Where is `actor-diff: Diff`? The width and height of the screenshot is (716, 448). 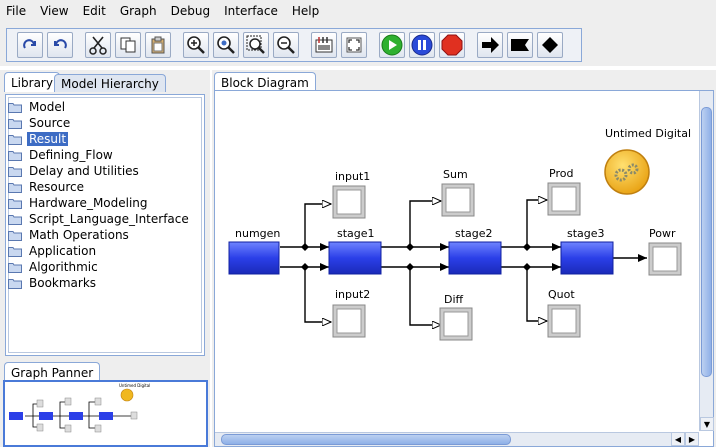 actor-diff: Diff is located at coordinates (456, 317).